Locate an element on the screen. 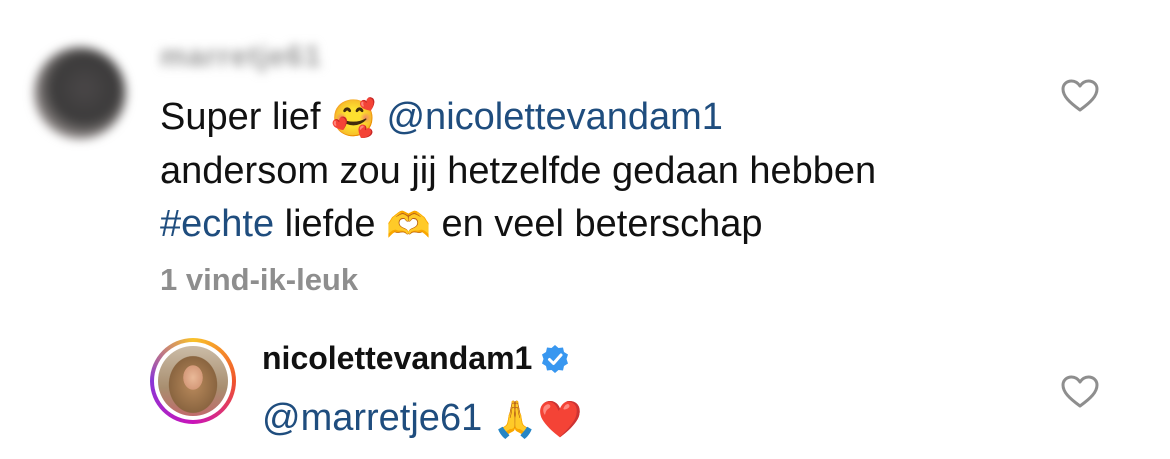 This screenshot has width=1170, height=459. smiling-face-hearts-emoji: 🥰 is located at coordinates (353, 119).